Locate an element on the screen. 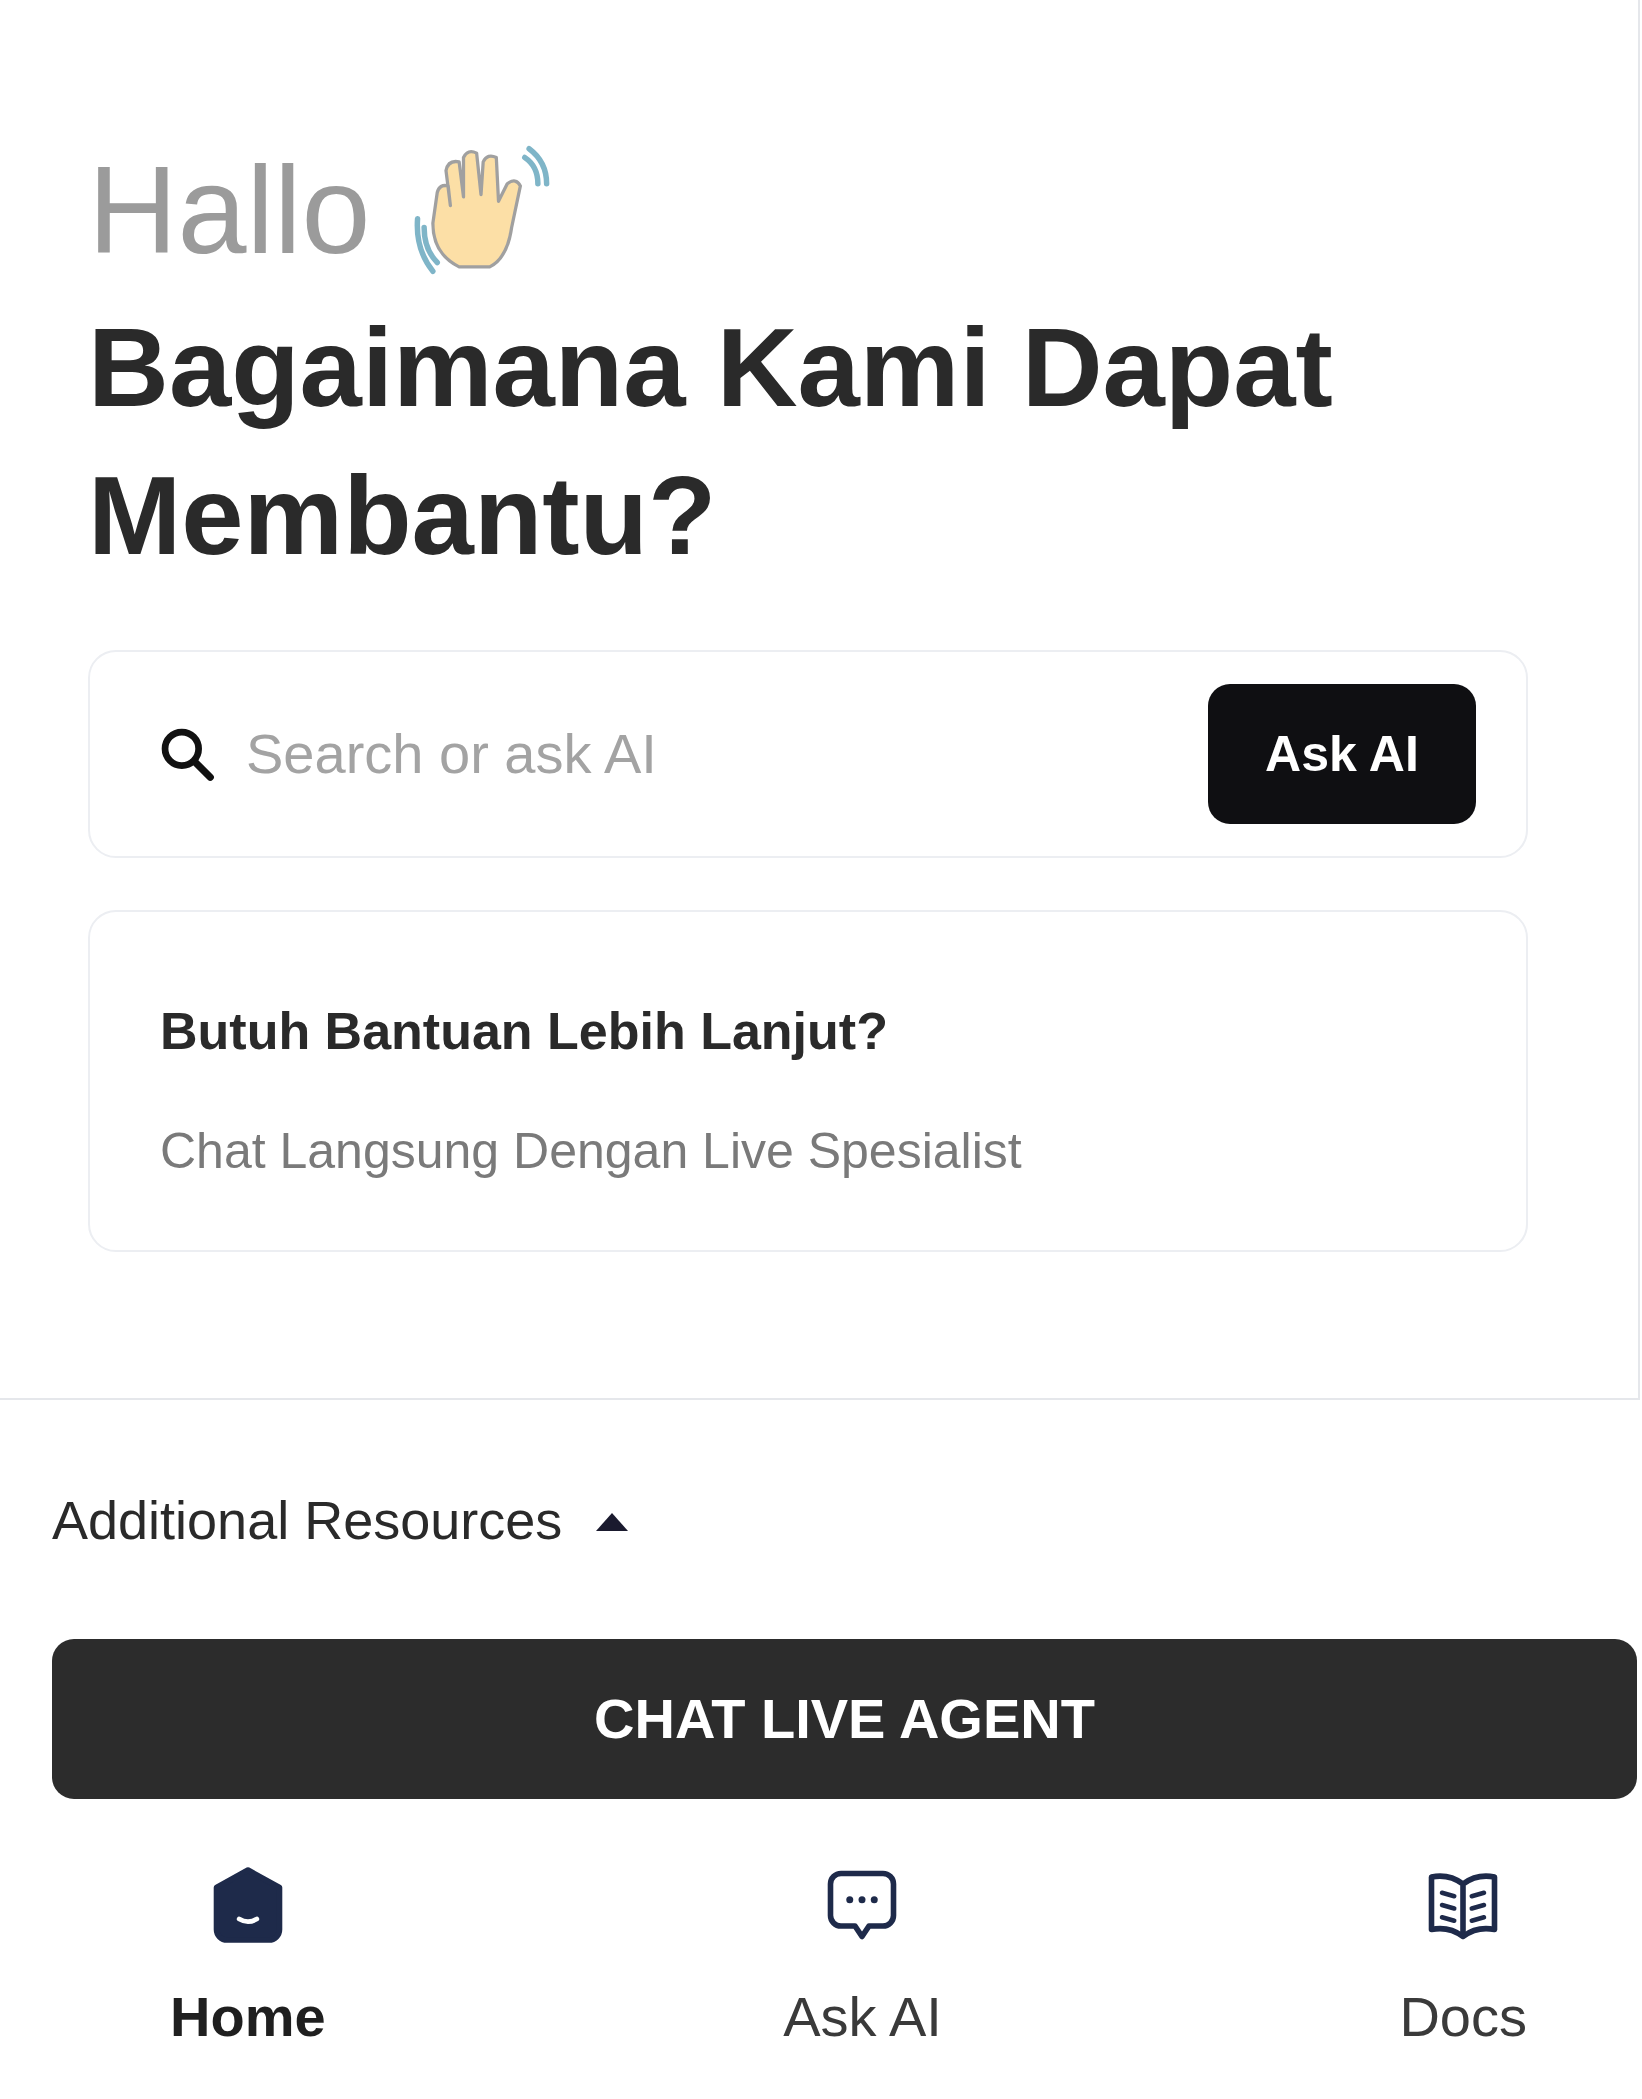  ask-ai-button: Ask AI is located at coordinates (1342, 754).